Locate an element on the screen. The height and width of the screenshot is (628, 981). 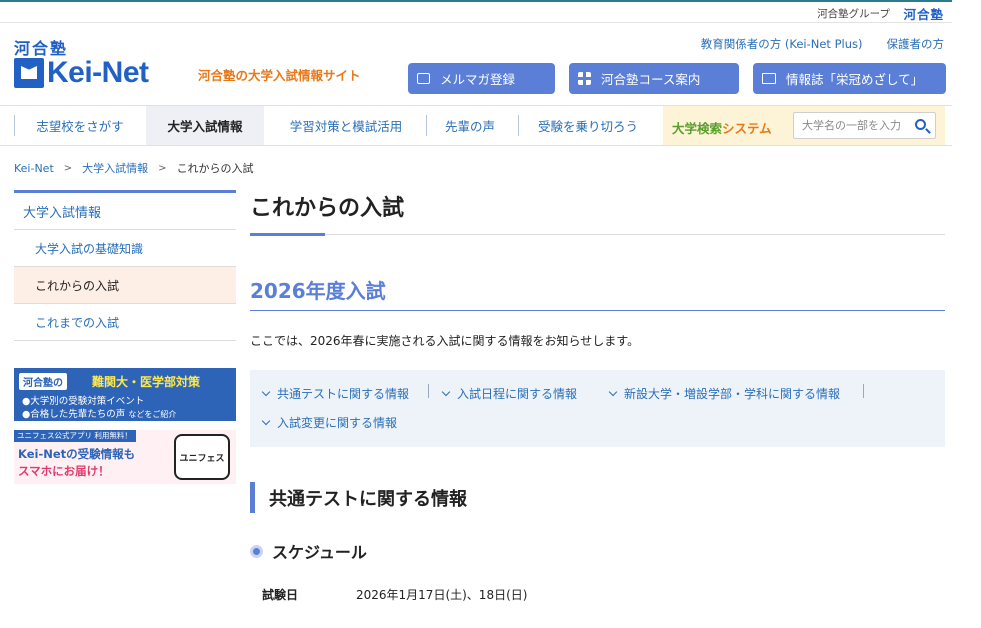
section-divider is located at coordinates (597, 310).